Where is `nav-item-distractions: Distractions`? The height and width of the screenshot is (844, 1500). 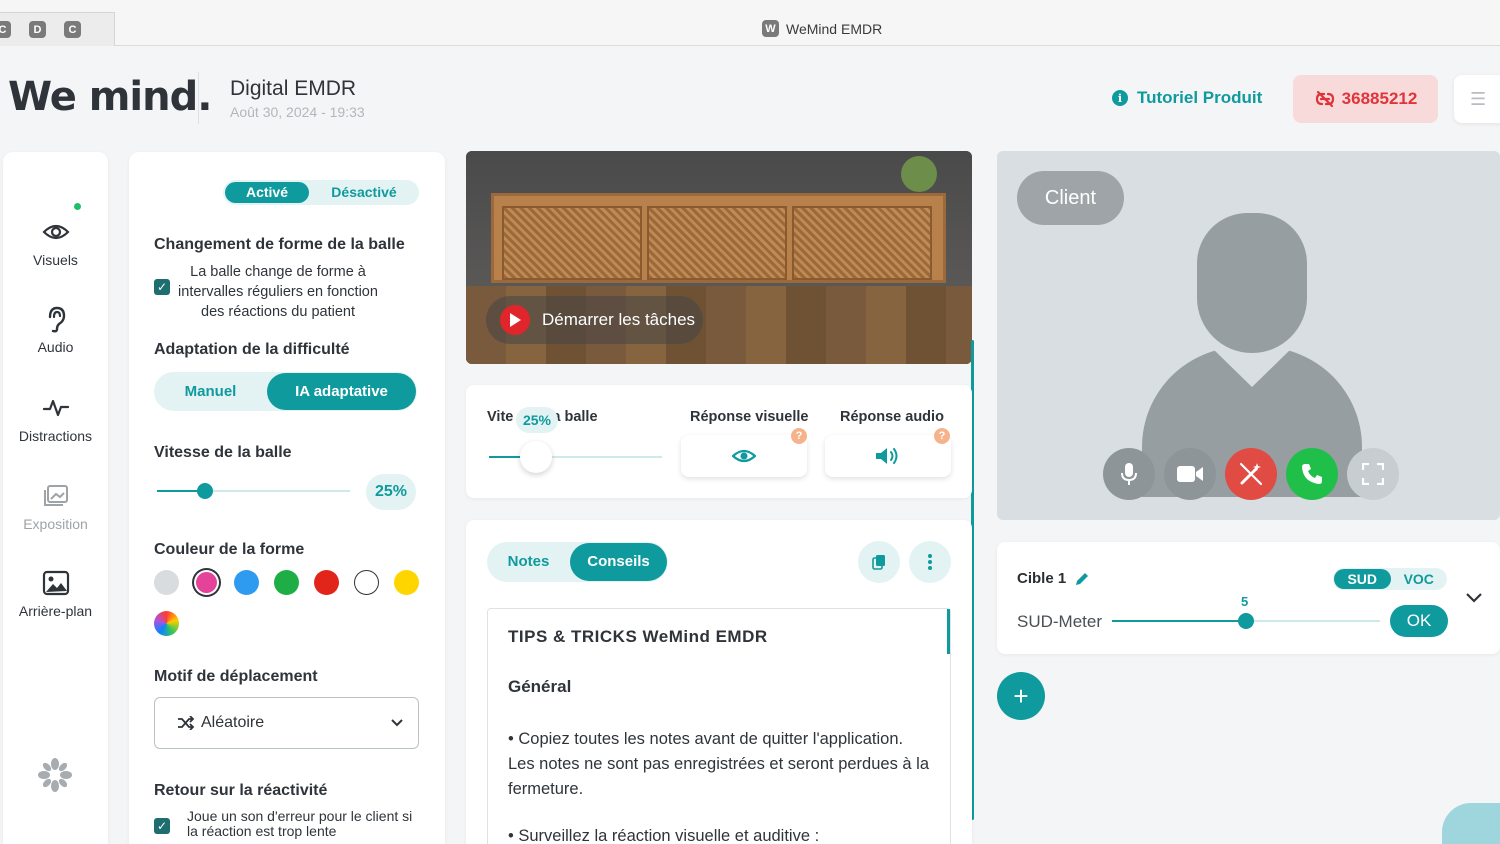
nav-item-distractions: Distractions is located at coordinates (55, 419).